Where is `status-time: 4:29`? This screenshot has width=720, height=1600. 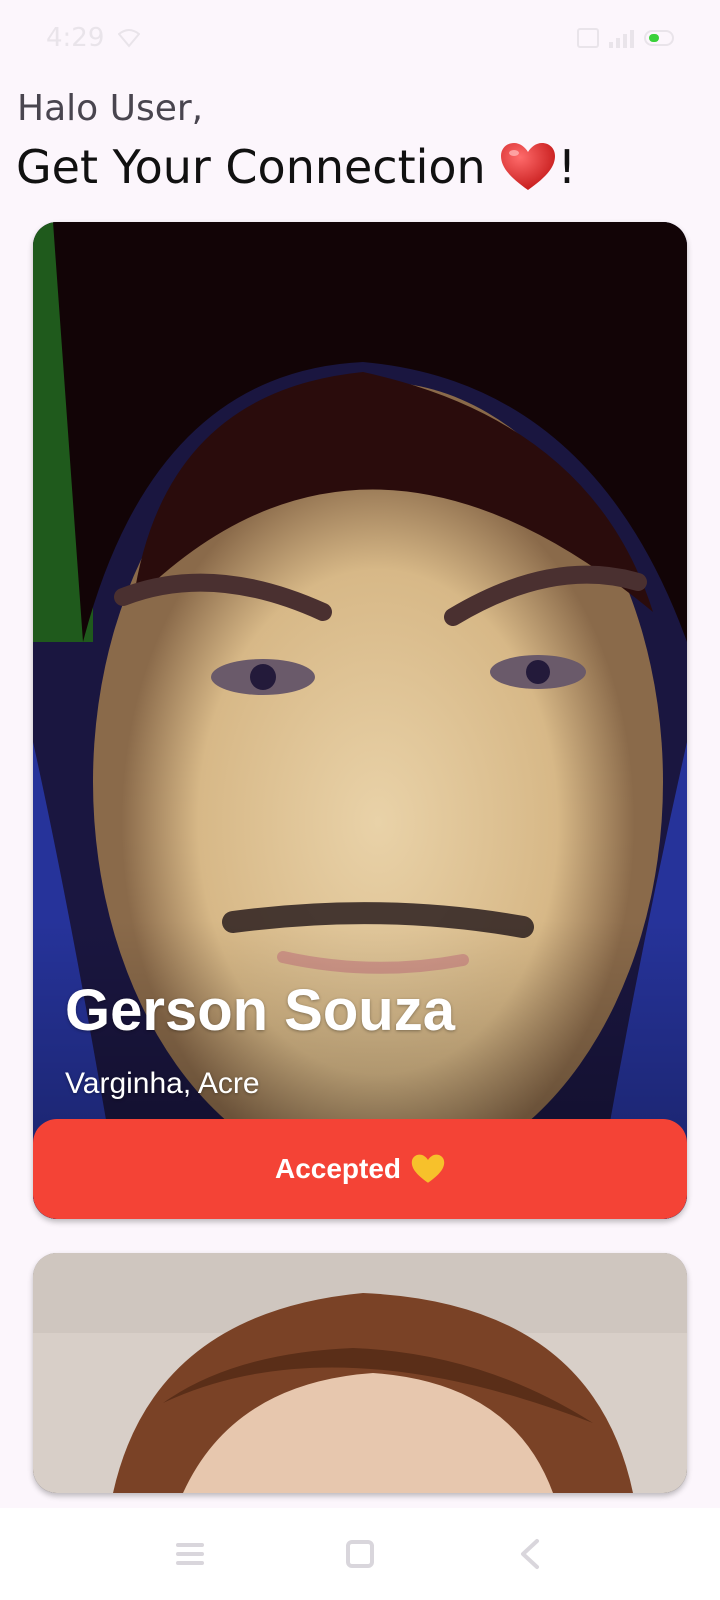
status-time: 4:29 is located at coordinates (75, 38).